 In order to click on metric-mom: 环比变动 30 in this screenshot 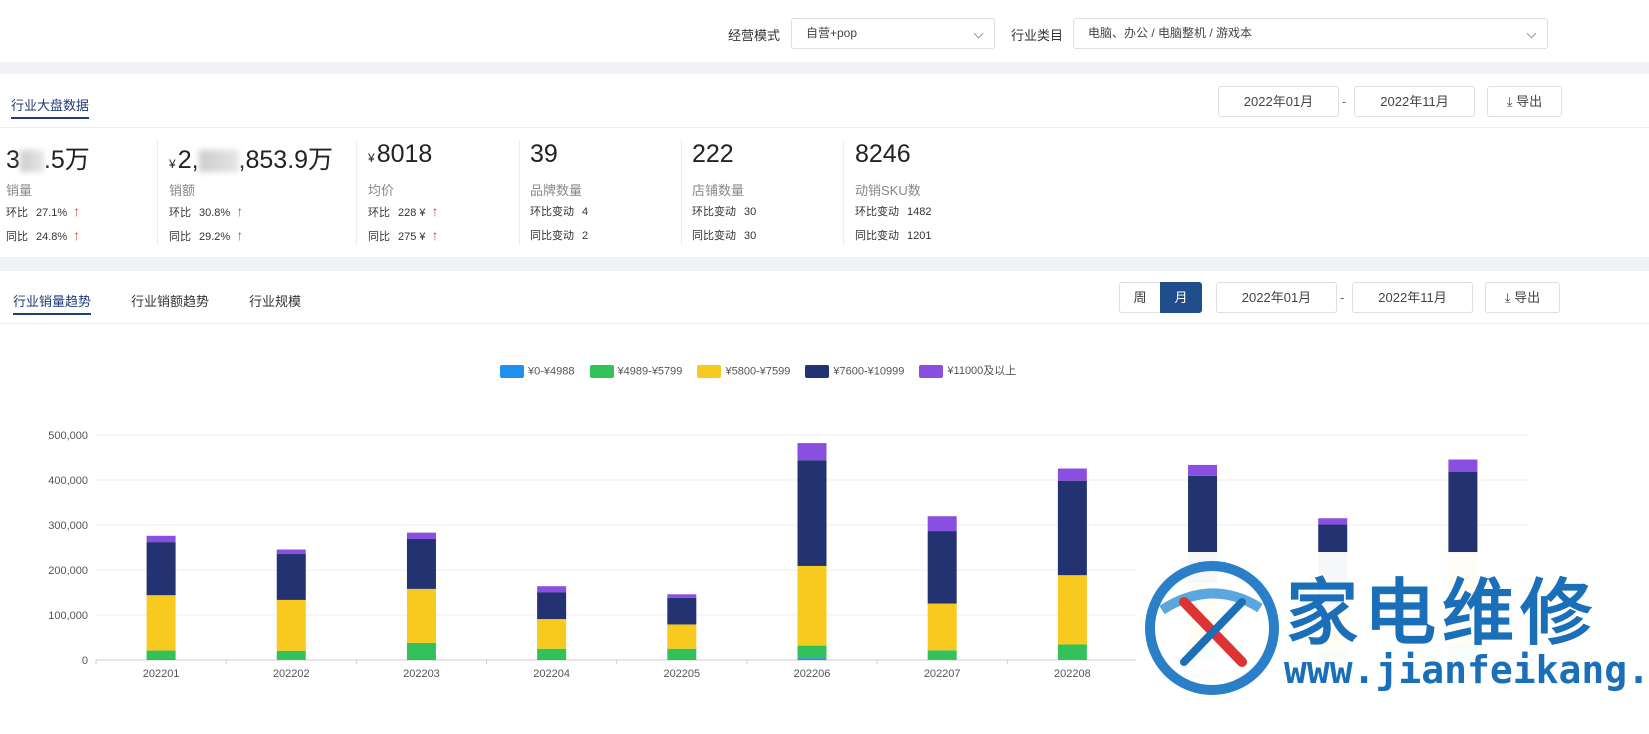, I will do `click(724, 212)`.